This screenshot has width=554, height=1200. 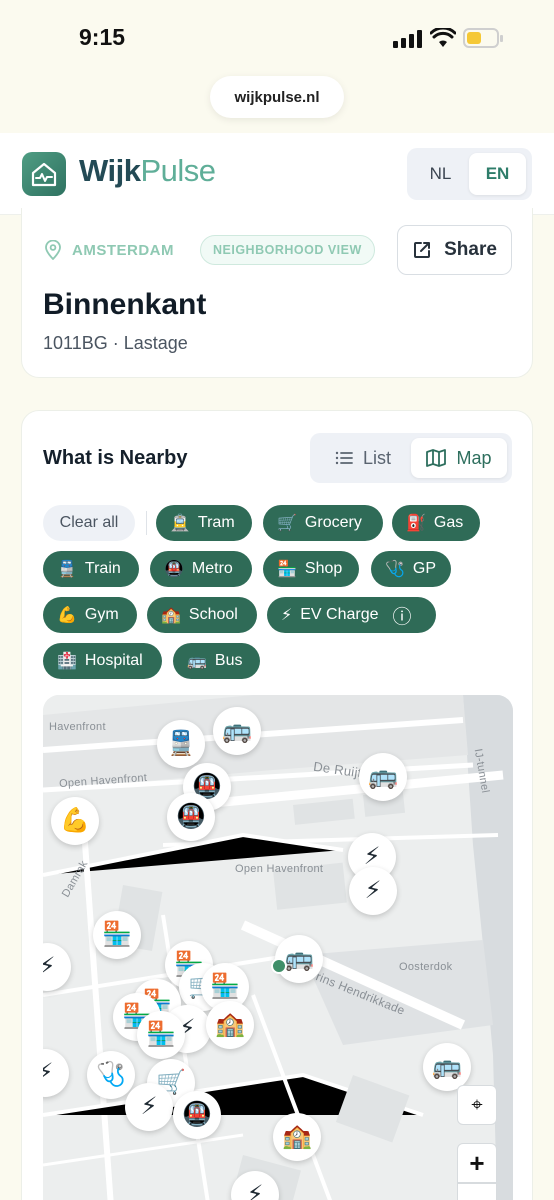 I want to click on view-toggle: List Map, so click(x=411, y=458).